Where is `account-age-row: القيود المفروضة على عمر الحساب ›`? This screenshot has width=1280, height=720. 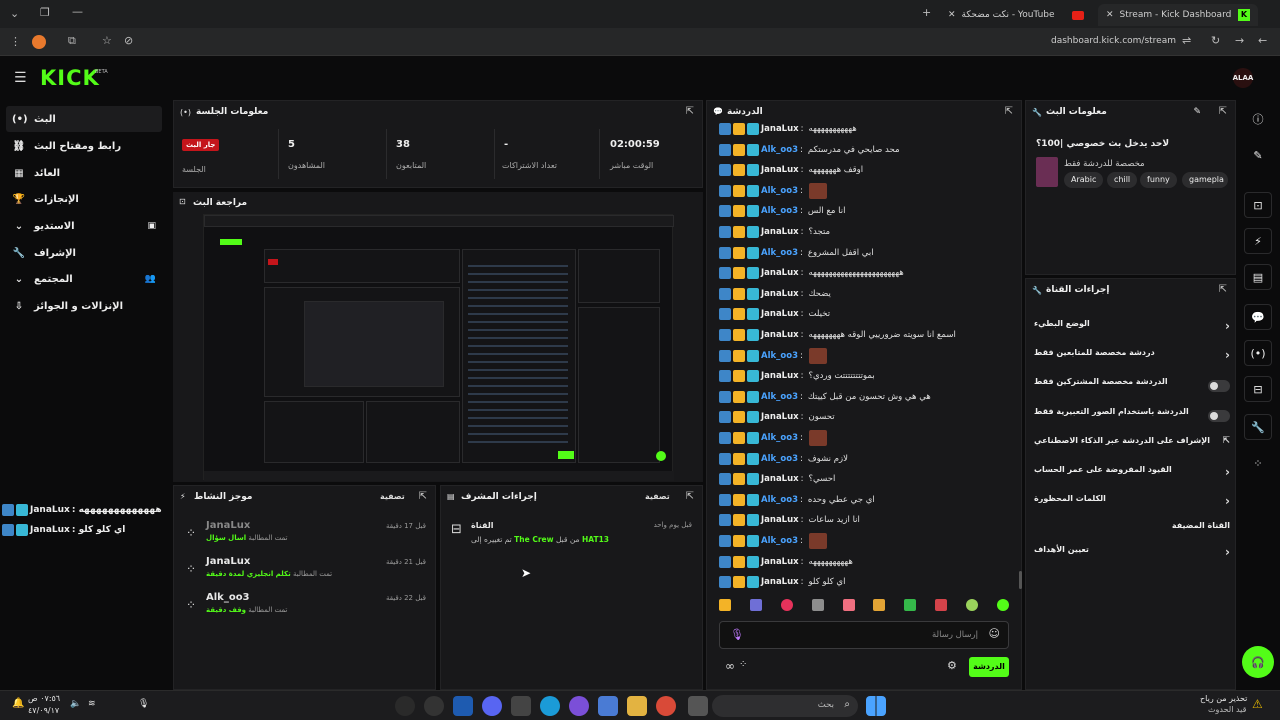 account-age-row: القيود المفروضة على عمر الحساب › is located at coordinates (1132, 475).